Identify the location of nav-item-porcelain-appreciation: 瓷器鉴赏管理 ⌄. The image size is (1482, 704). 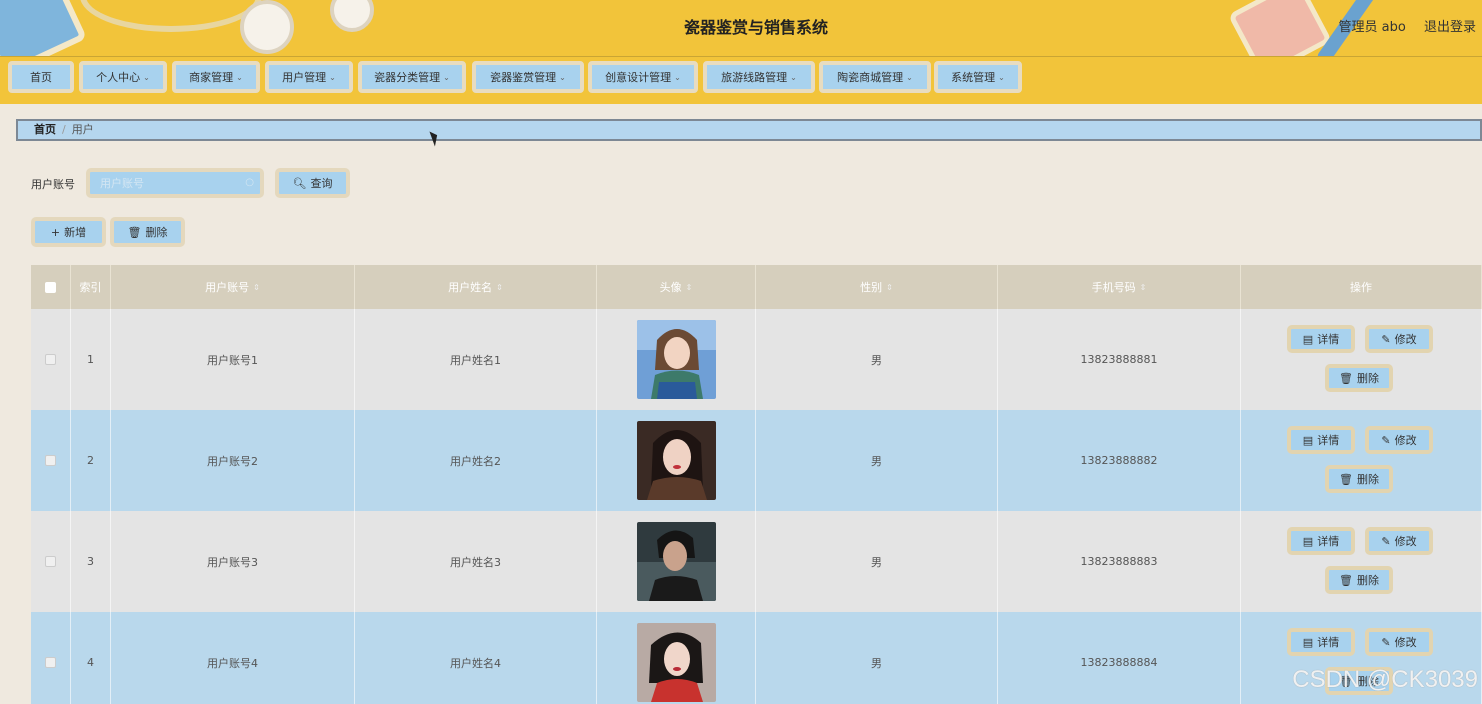
(528, 77).